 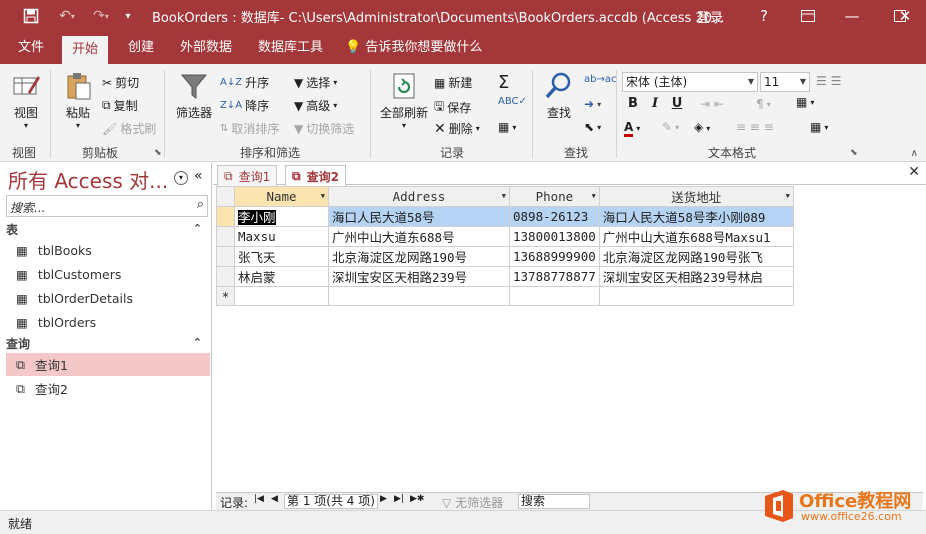 I want to click on first-record-icon: |◀, so click(x=259, y=499).